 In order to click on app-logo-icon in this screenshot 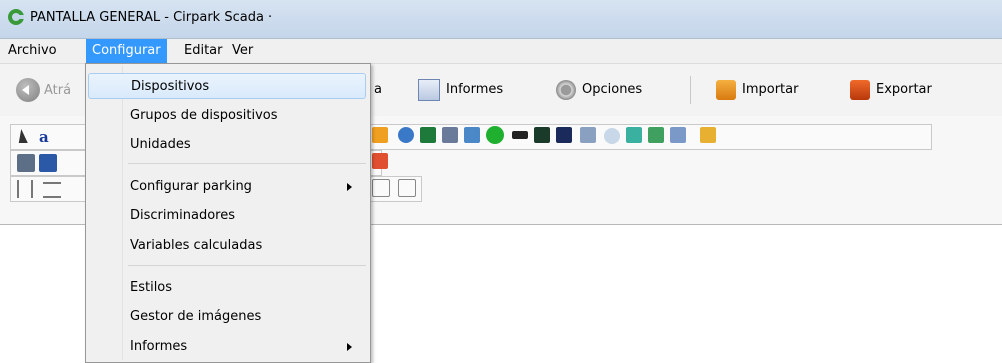, I will do `click(16, 17)`.